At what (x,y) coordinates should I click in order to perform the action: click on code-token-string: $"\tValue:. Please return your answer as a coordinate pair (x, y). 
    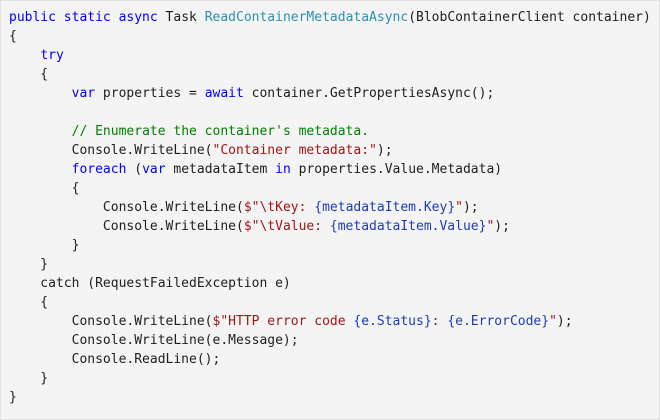
    Looking at the image, I should click on (286, 226).